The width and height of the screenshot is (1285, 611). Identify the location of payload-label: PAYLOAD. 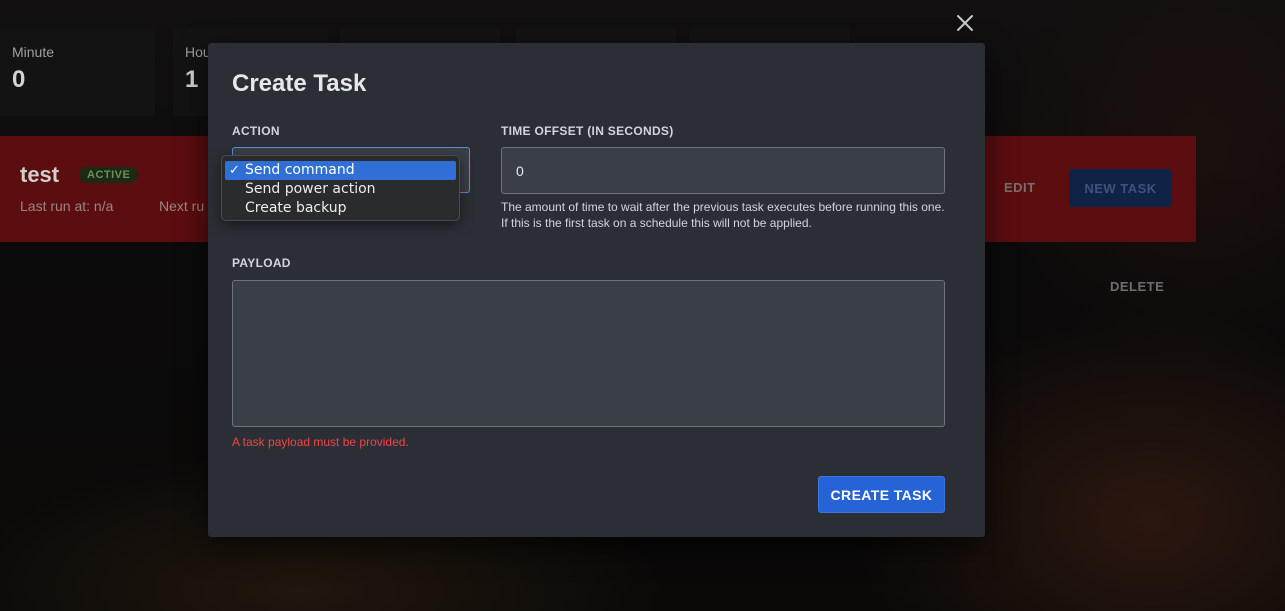
(261, 263).